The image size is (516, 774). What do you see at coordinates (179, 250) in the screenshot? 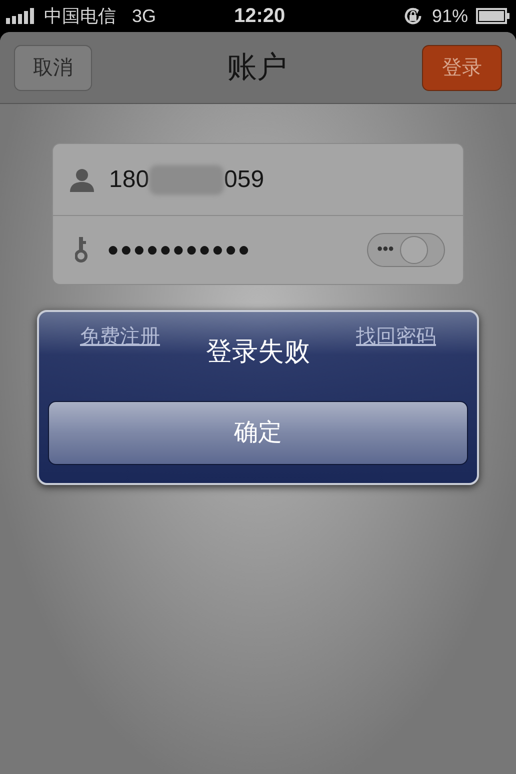
I see `password-field: ●●●●●●●●●●●` at bounding box center [179, 250].